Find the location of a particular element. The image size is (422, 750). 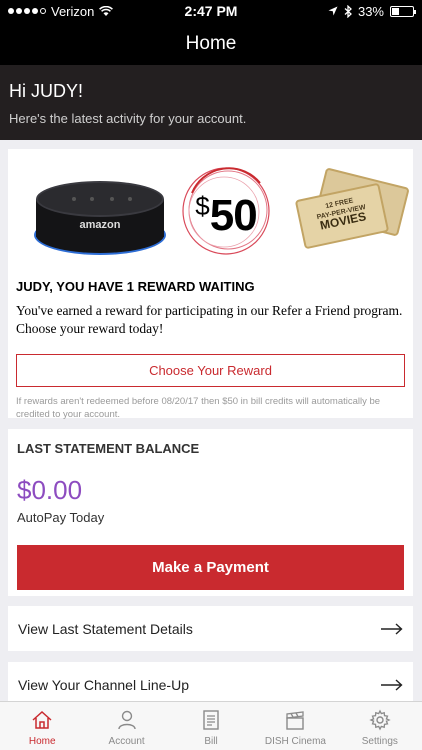

tab-dish-cinema: DISH Cinema is located at coordinates (295, 726).